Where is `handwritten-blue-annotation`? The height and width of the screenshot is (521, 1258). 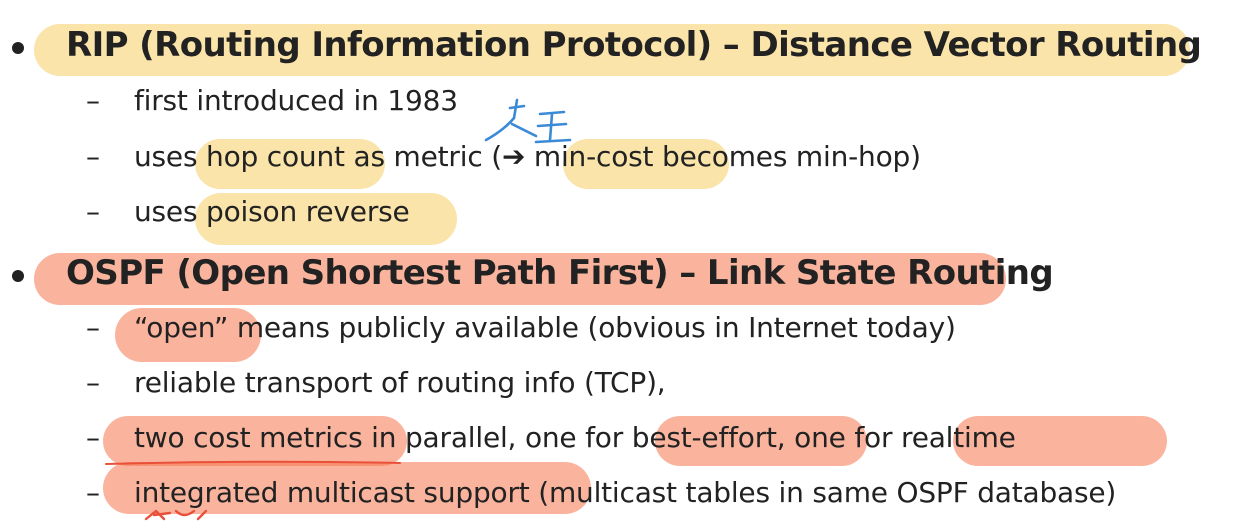
handwritten-blue-annotation is located at coordinates (528, 121).